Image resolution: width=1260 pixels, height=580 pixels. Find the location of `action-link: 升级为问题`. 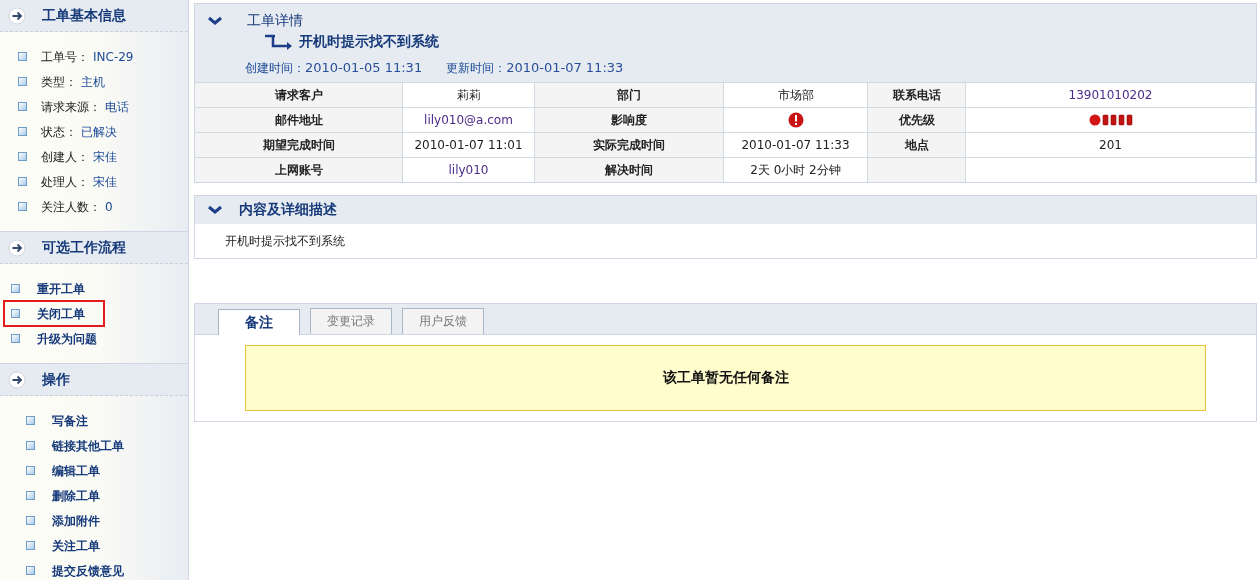

action-link: 升级为问题 is located at coordinates (60, 338).